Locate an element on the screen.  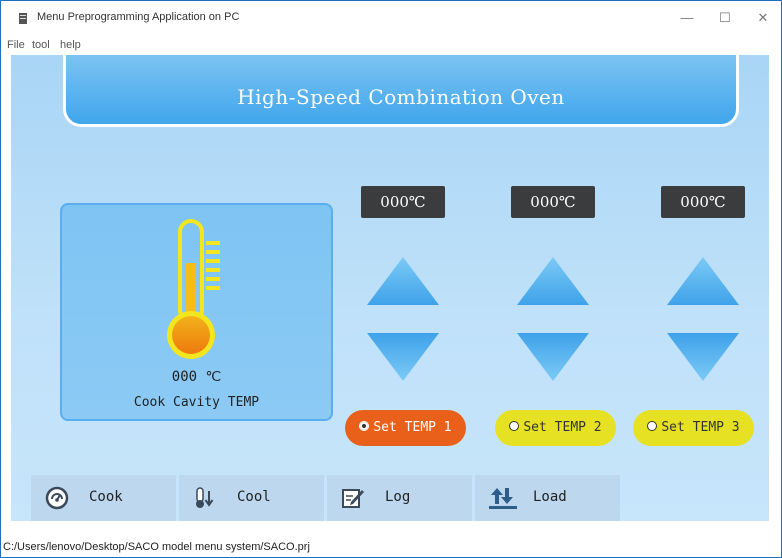
set-temp-2-button: Set TEMP 2 is located at coordinates (555, 428).